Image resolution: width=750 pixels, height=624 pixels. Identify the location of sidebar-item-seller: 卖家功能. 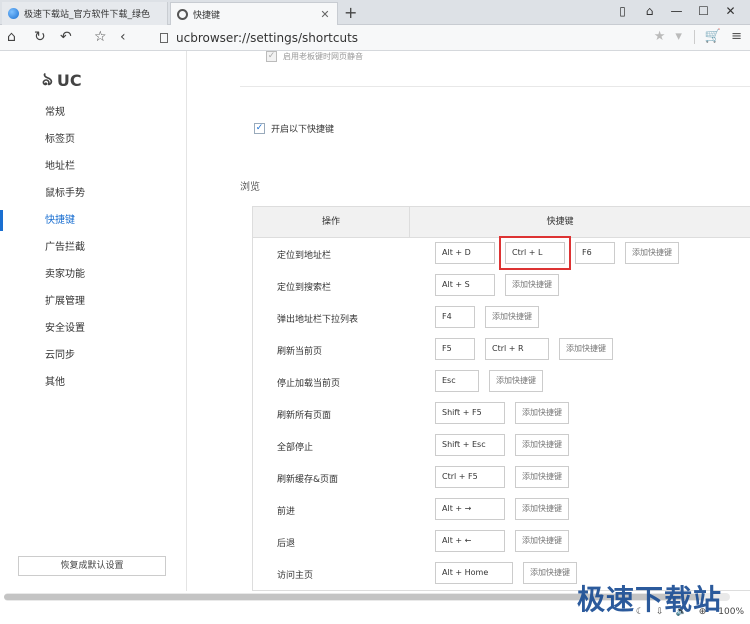
(93, 274).